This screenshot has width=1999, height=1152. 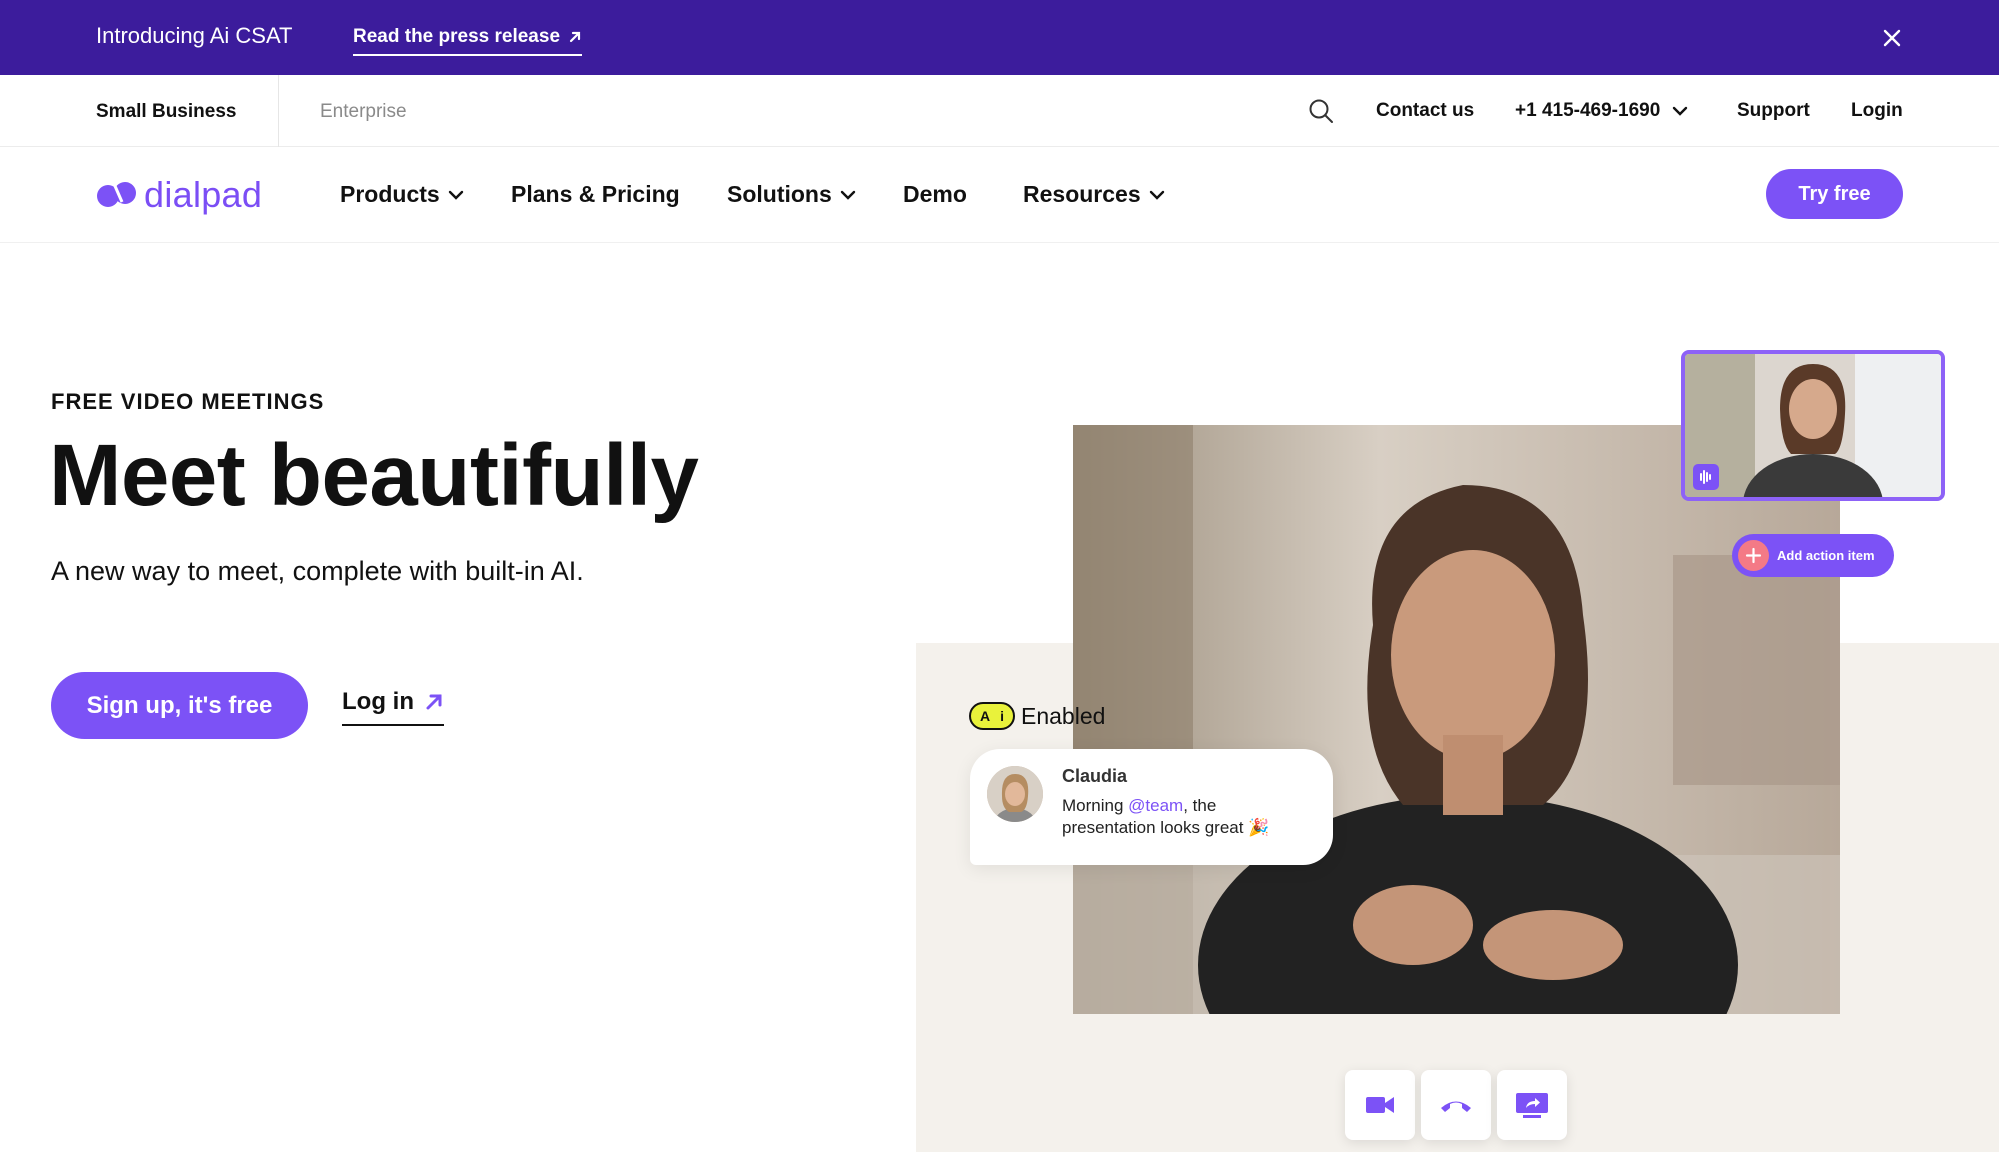 I want to click on chat-mention: @team, so click(x=1155, y=805).